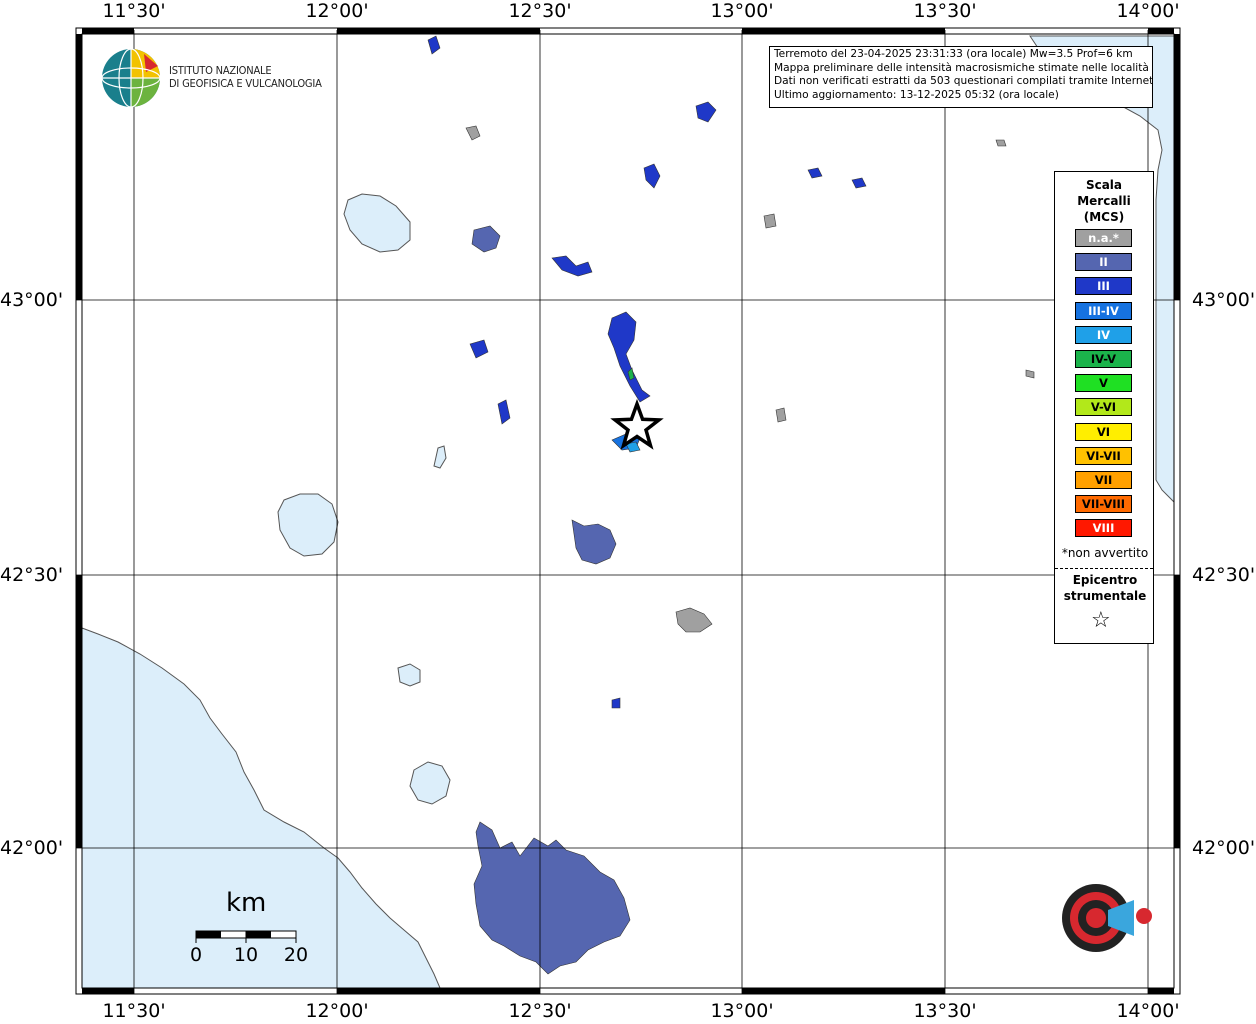  I want to click on scale-label-10: 10, so click(246, 955).